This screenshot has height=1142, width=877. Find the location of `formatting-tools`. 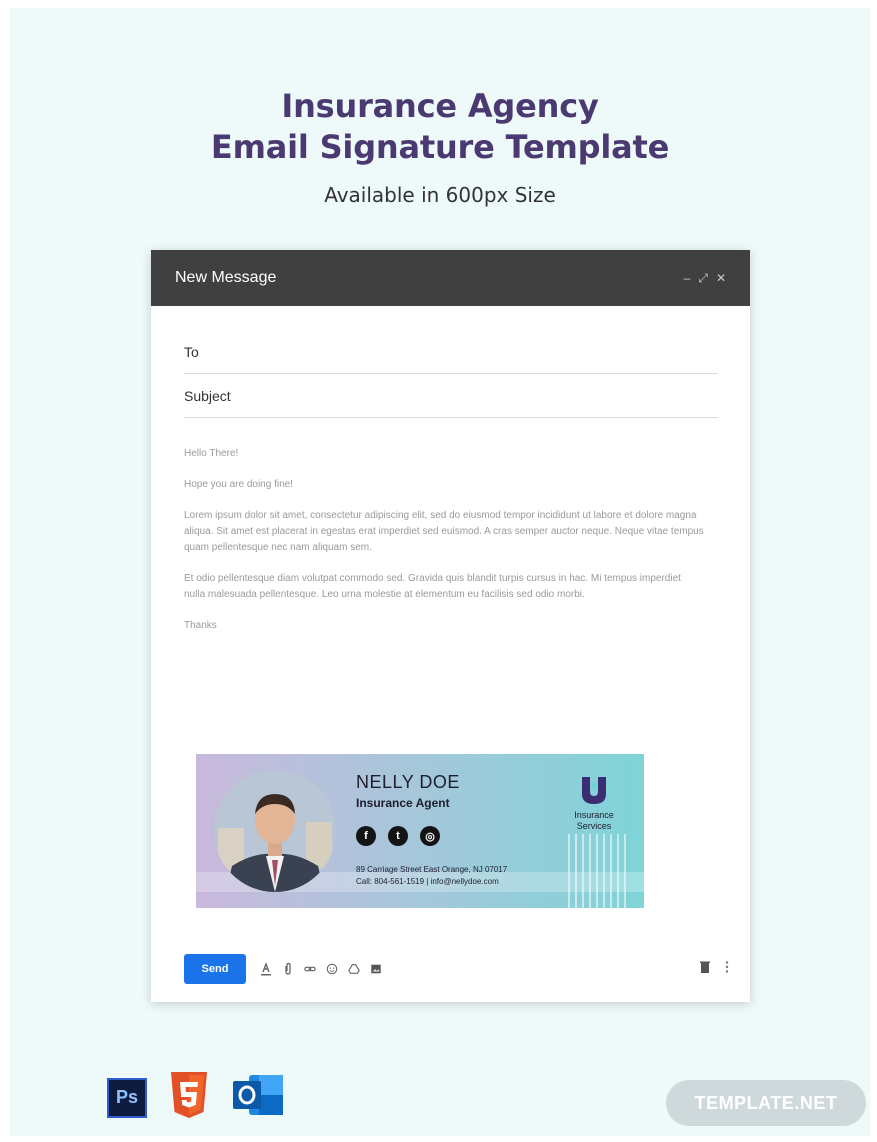

formatting-tools is located at coordinates (321, 969).